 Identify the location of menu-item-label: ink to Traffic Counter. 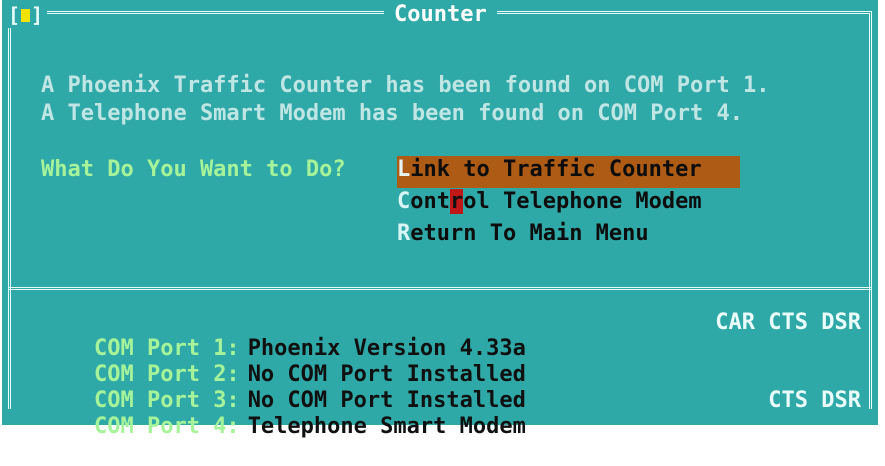
(556, 169).